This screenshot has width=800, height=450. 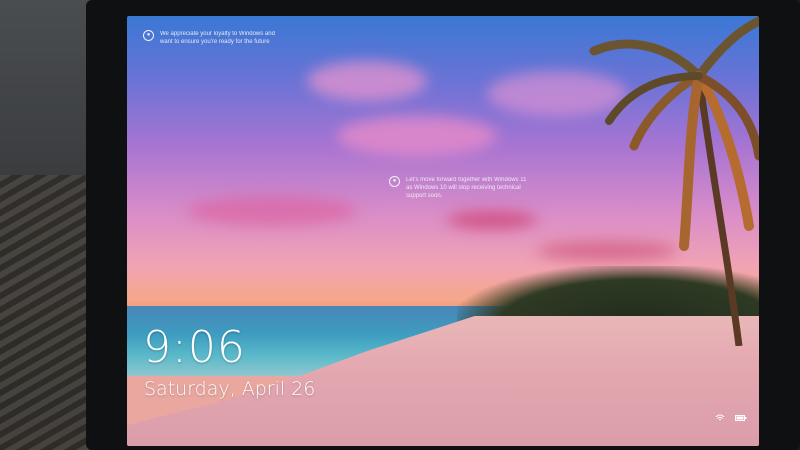 I want to click on striped-curtain, so click(x=46, y=312).